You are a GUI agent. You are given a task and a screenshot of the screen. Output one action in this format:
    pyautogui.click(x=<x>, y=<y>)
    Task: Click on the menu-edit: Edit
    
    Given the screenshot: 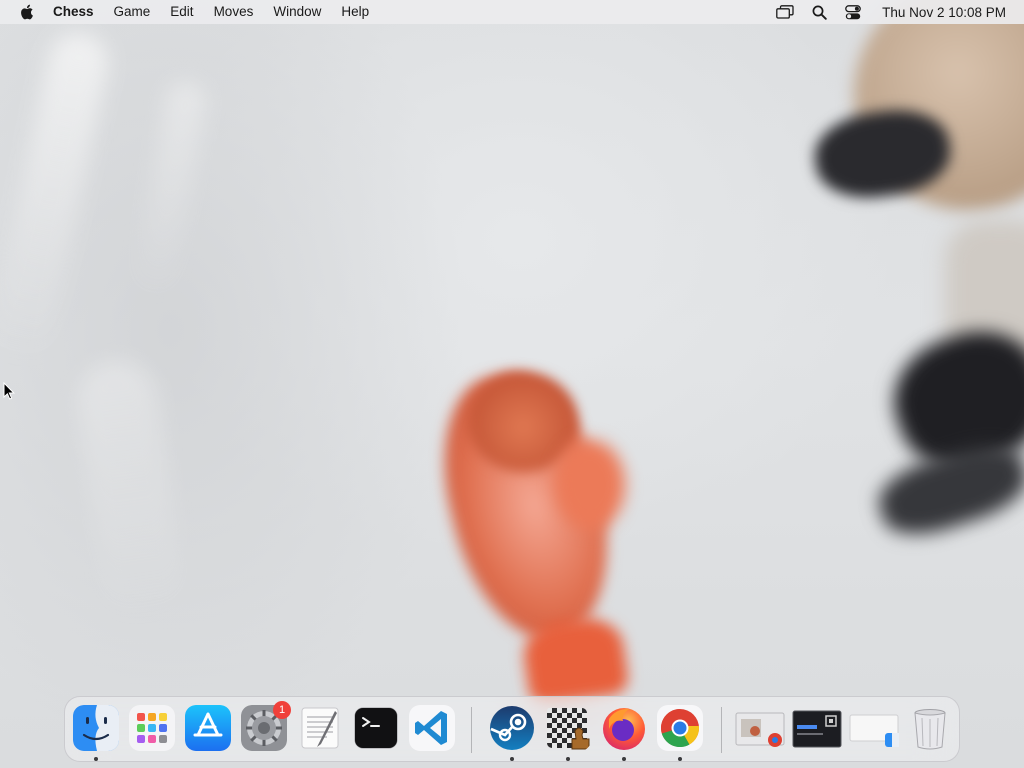 What is the action you would take?
    pyautogui.click(x=181, y=12)
    